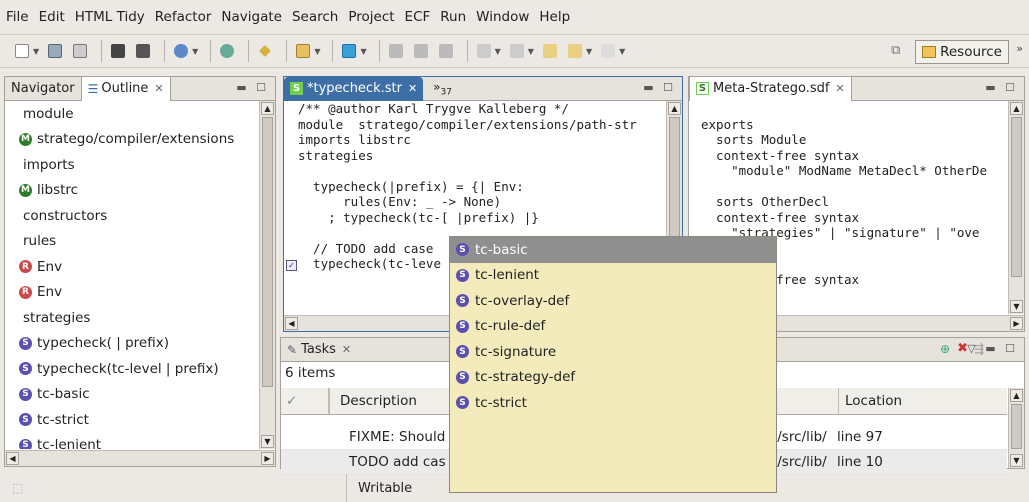 The width and height of the screenshot is (1029, 502). I want to click on perspective-resource-button: Resource, so click(962, 52).